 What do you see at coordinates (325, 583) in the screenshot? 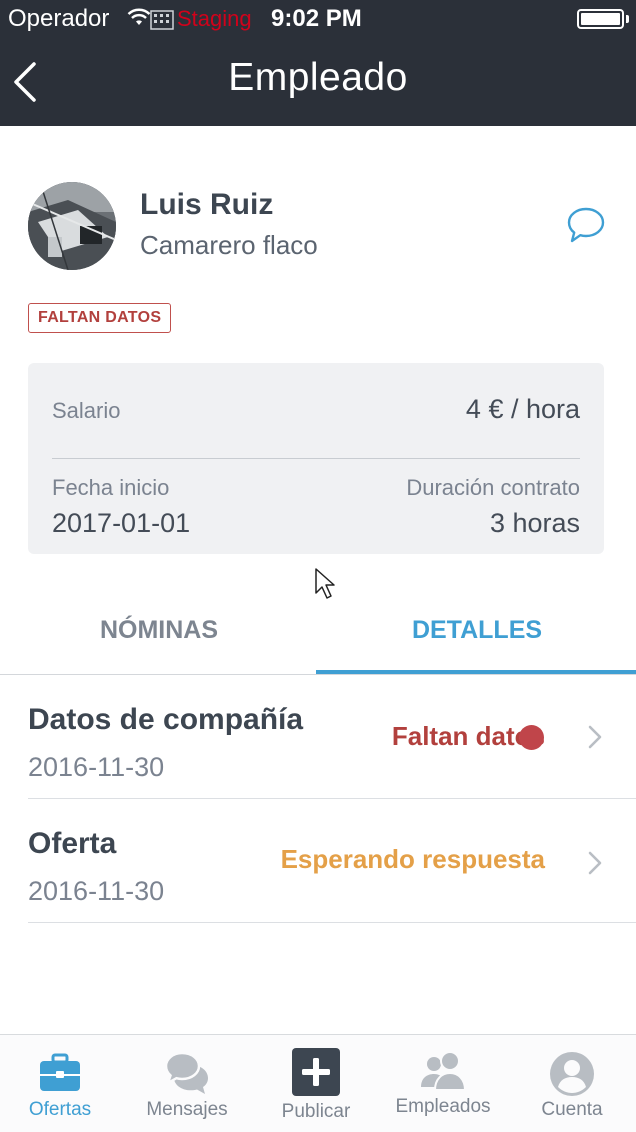
I see `mouse-cursor-icon` at bounding box center [325, 583].